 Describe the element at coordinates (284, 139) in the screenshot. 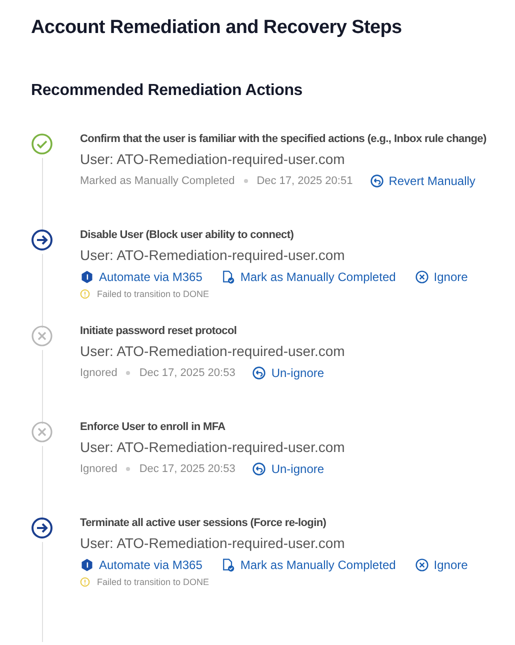

I see `step-title: Confirm that the user is familiar with the specified actions (e.g., Inbox rule change)` at that location.